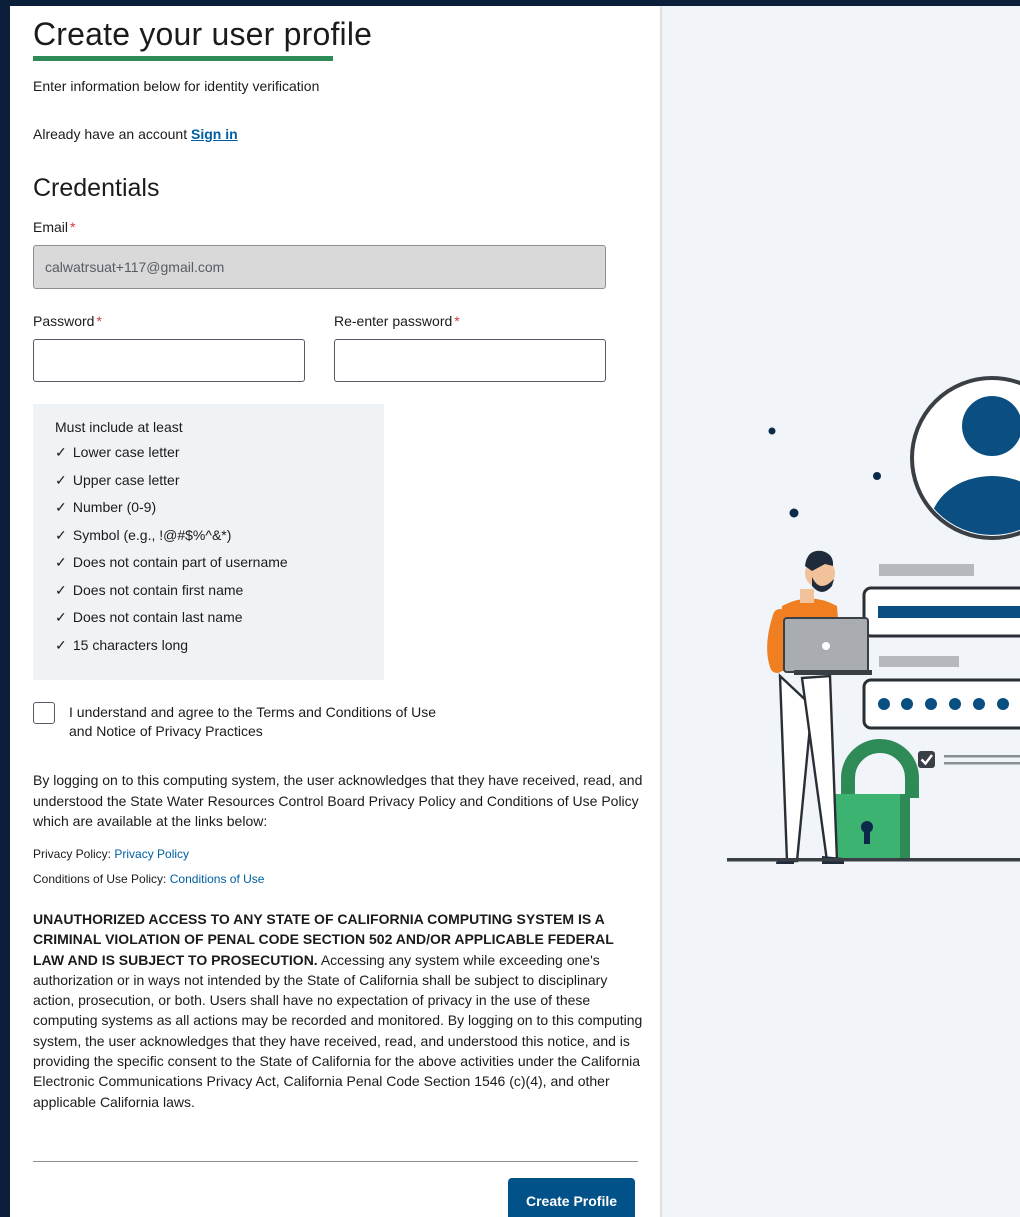  What do you see at coordinates (100, 879) in the screenshot?
I see `conditions-policy-label: Conditions of Use Policy:` at bounding box center [100, 879].